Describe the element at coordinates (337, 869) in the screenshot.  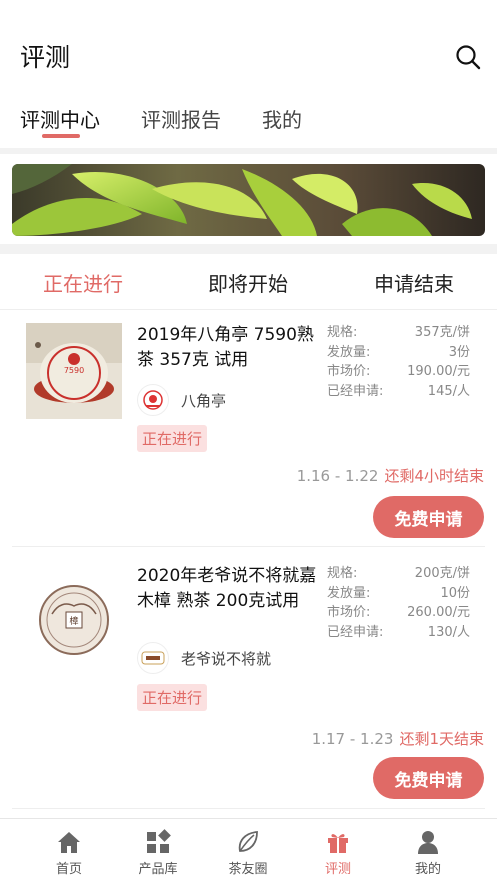
I see `nav-label: 评测` at that location.